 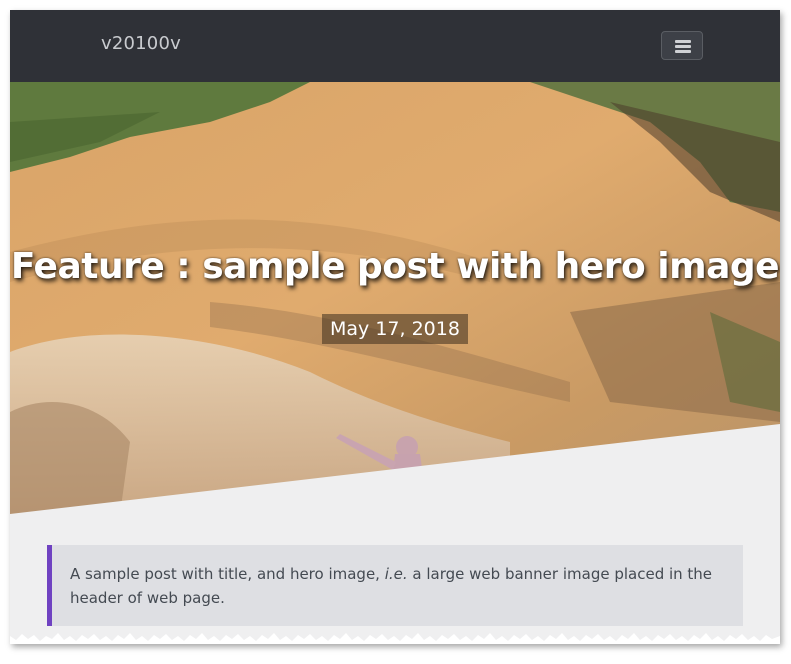 What do you see at coordinates (141, 43) in the screenshot?
I see `site-brand-link: v20100v` at bounding box center [141, 43].